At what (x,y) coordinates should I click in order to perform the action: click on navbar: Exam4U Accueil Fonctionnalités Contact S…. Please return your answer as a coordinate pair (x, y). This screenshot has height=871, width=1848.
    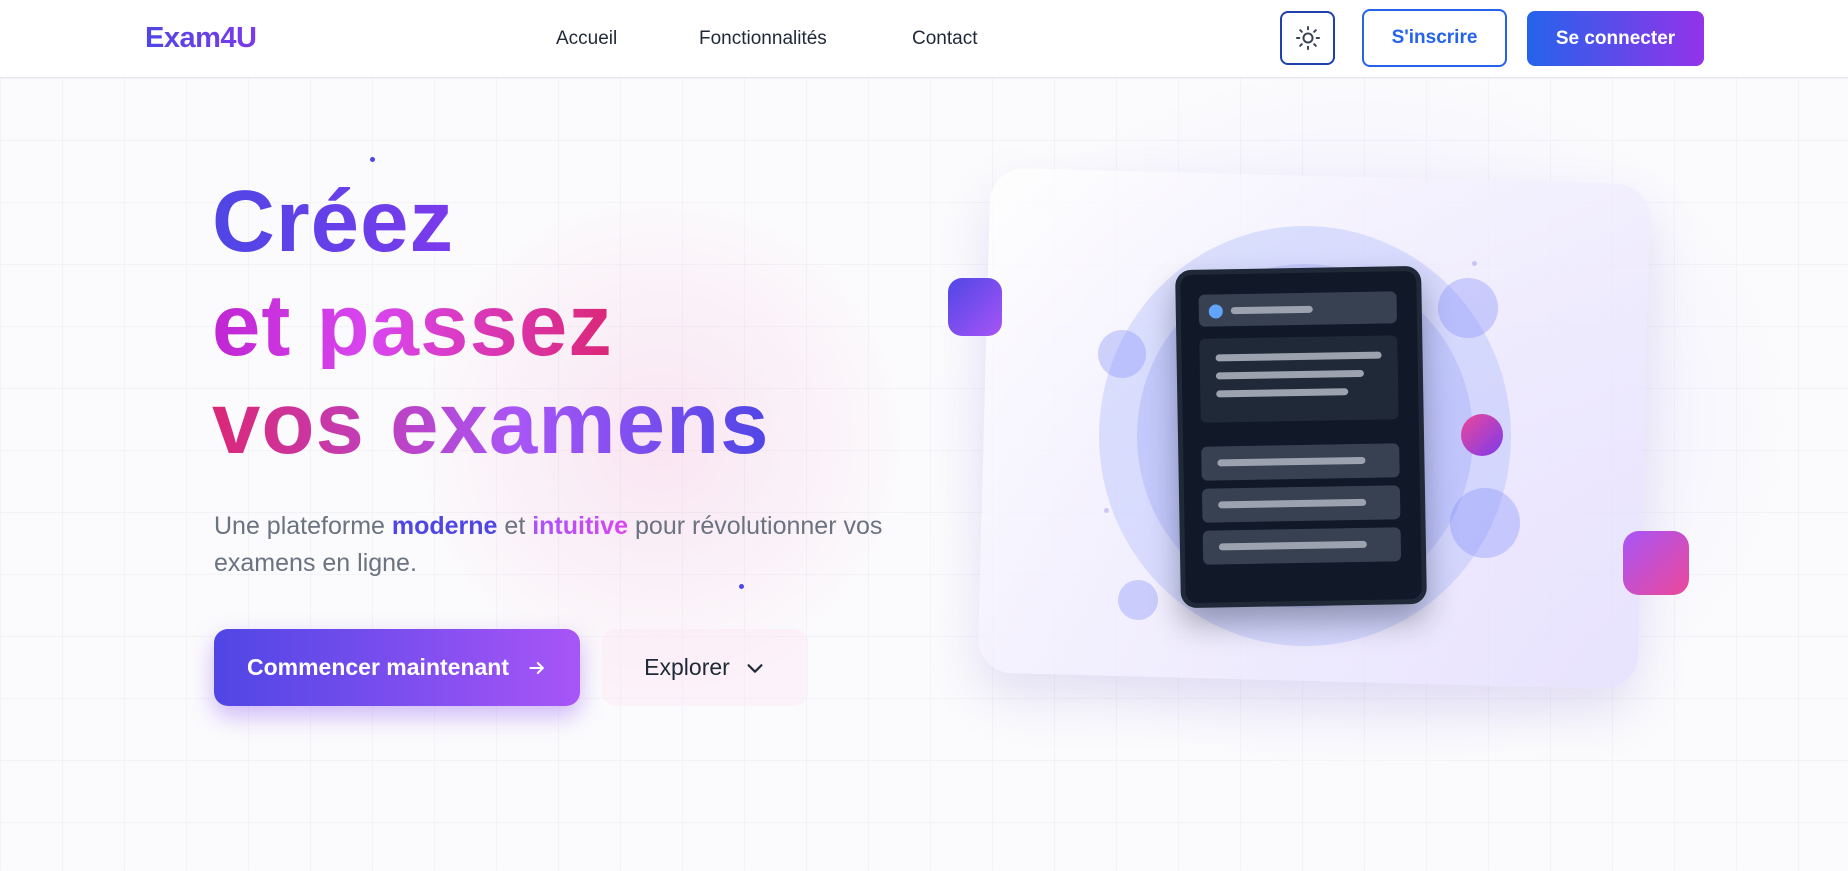
    Looking at the image, I should click on (924, 39).